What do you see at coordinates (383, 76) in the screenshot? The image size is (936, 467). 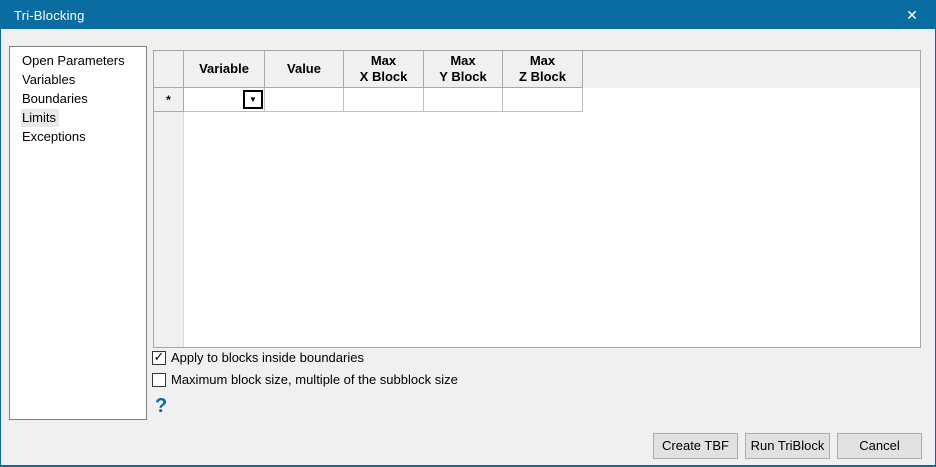 I see `grid-header-max-x-line2: X Block` at bounding box center [383, 76].